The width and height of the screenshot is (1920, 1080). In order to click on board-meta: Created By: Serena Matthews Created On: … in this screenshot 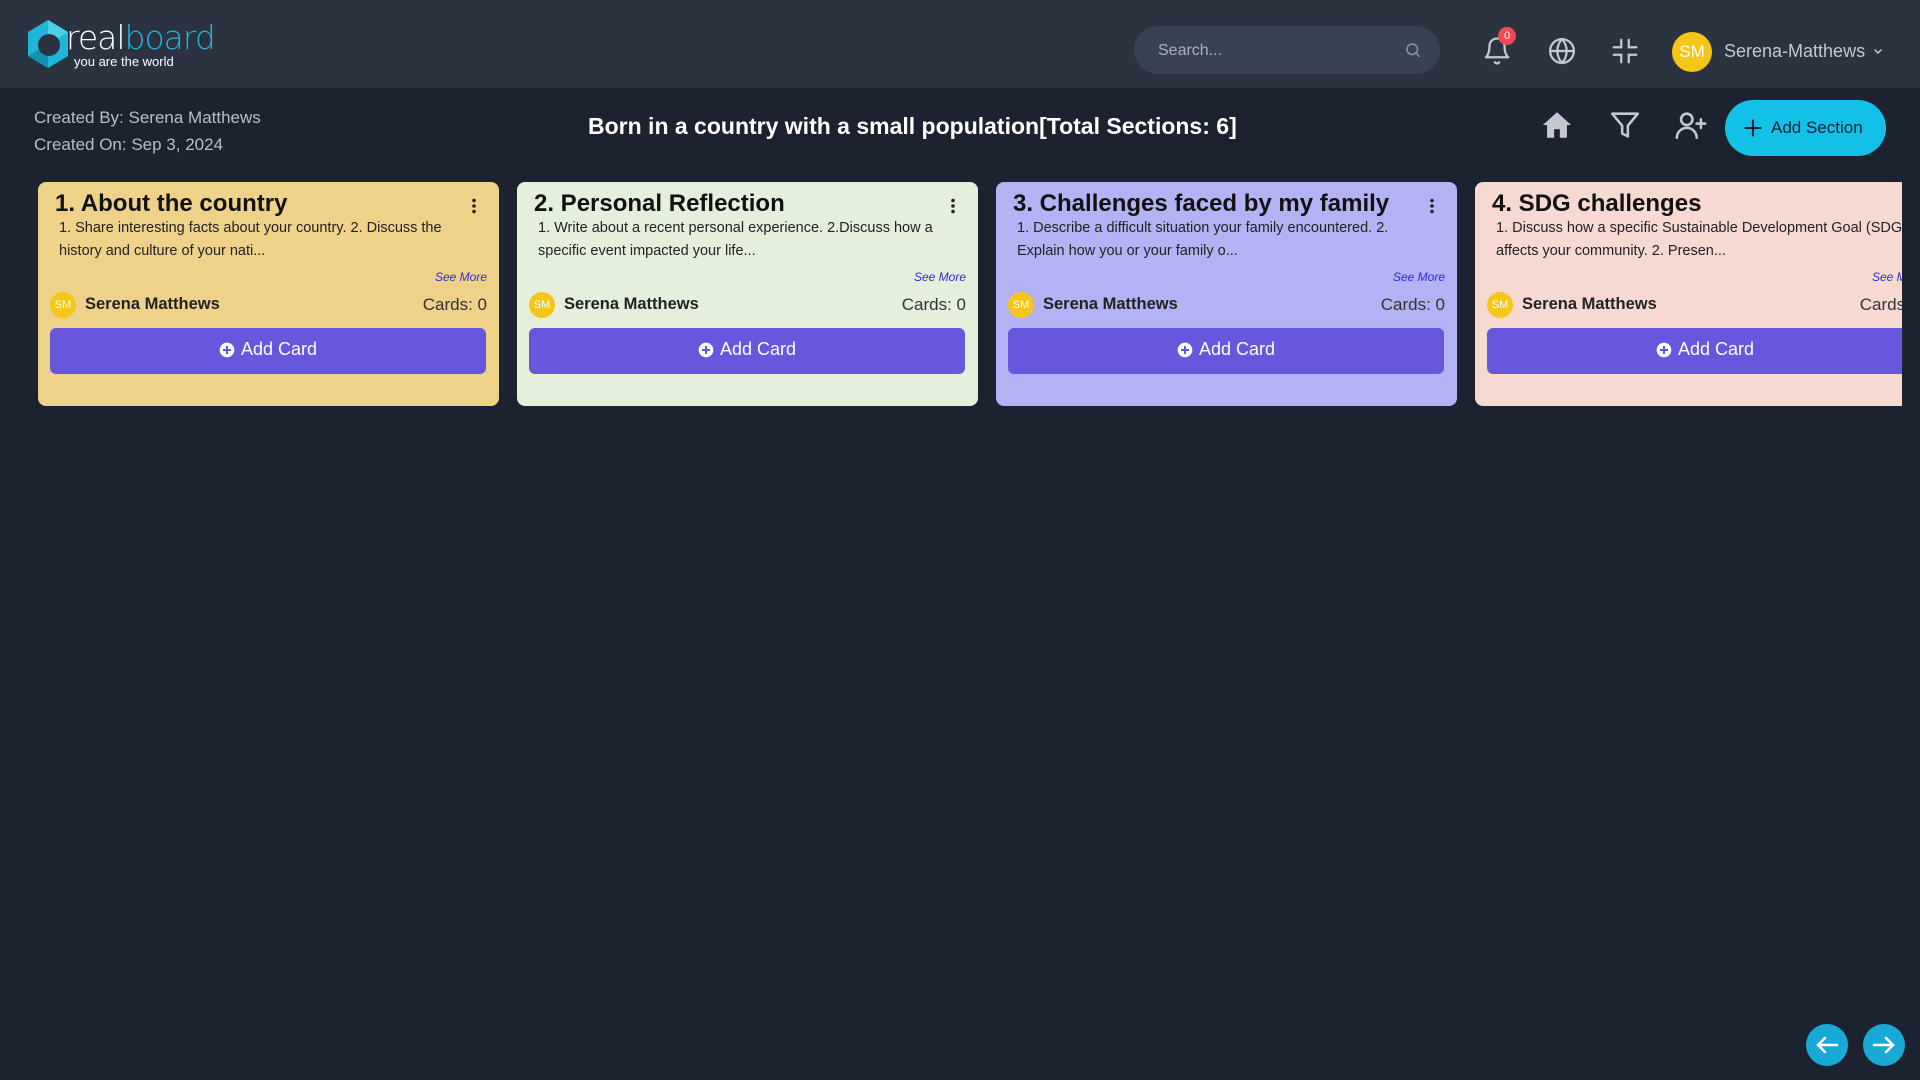, I will do `click(147, 131)`.